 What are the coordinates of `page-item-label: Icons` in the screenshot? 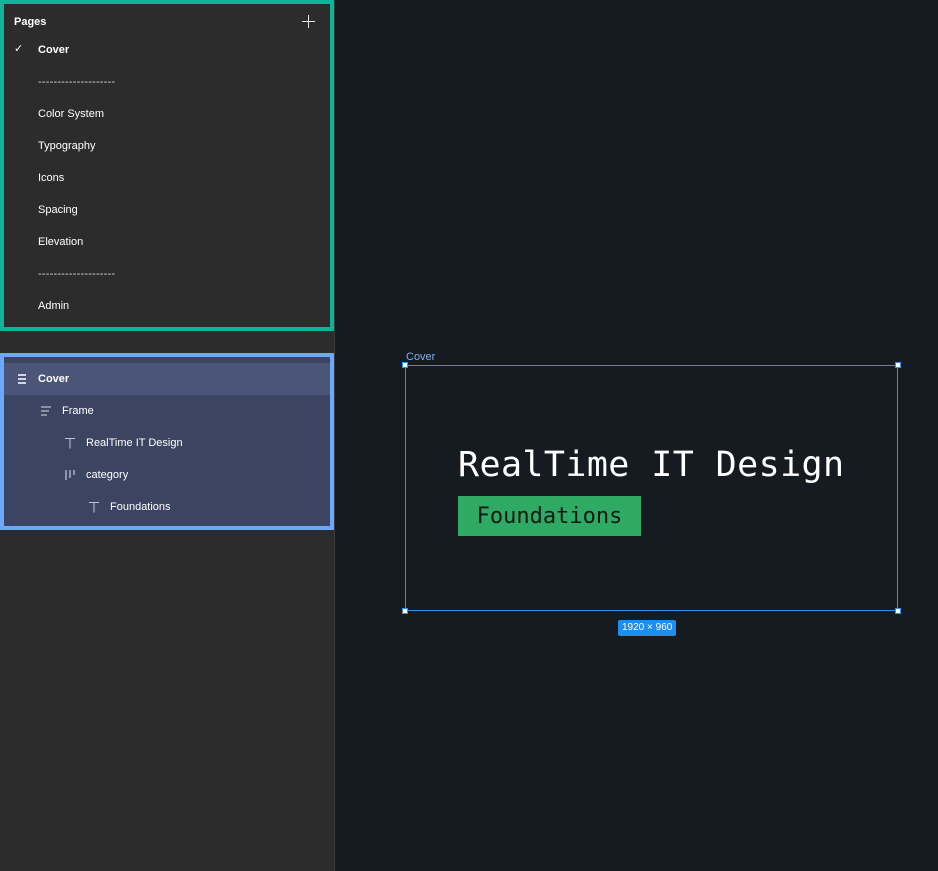 It's located at (51, 178).